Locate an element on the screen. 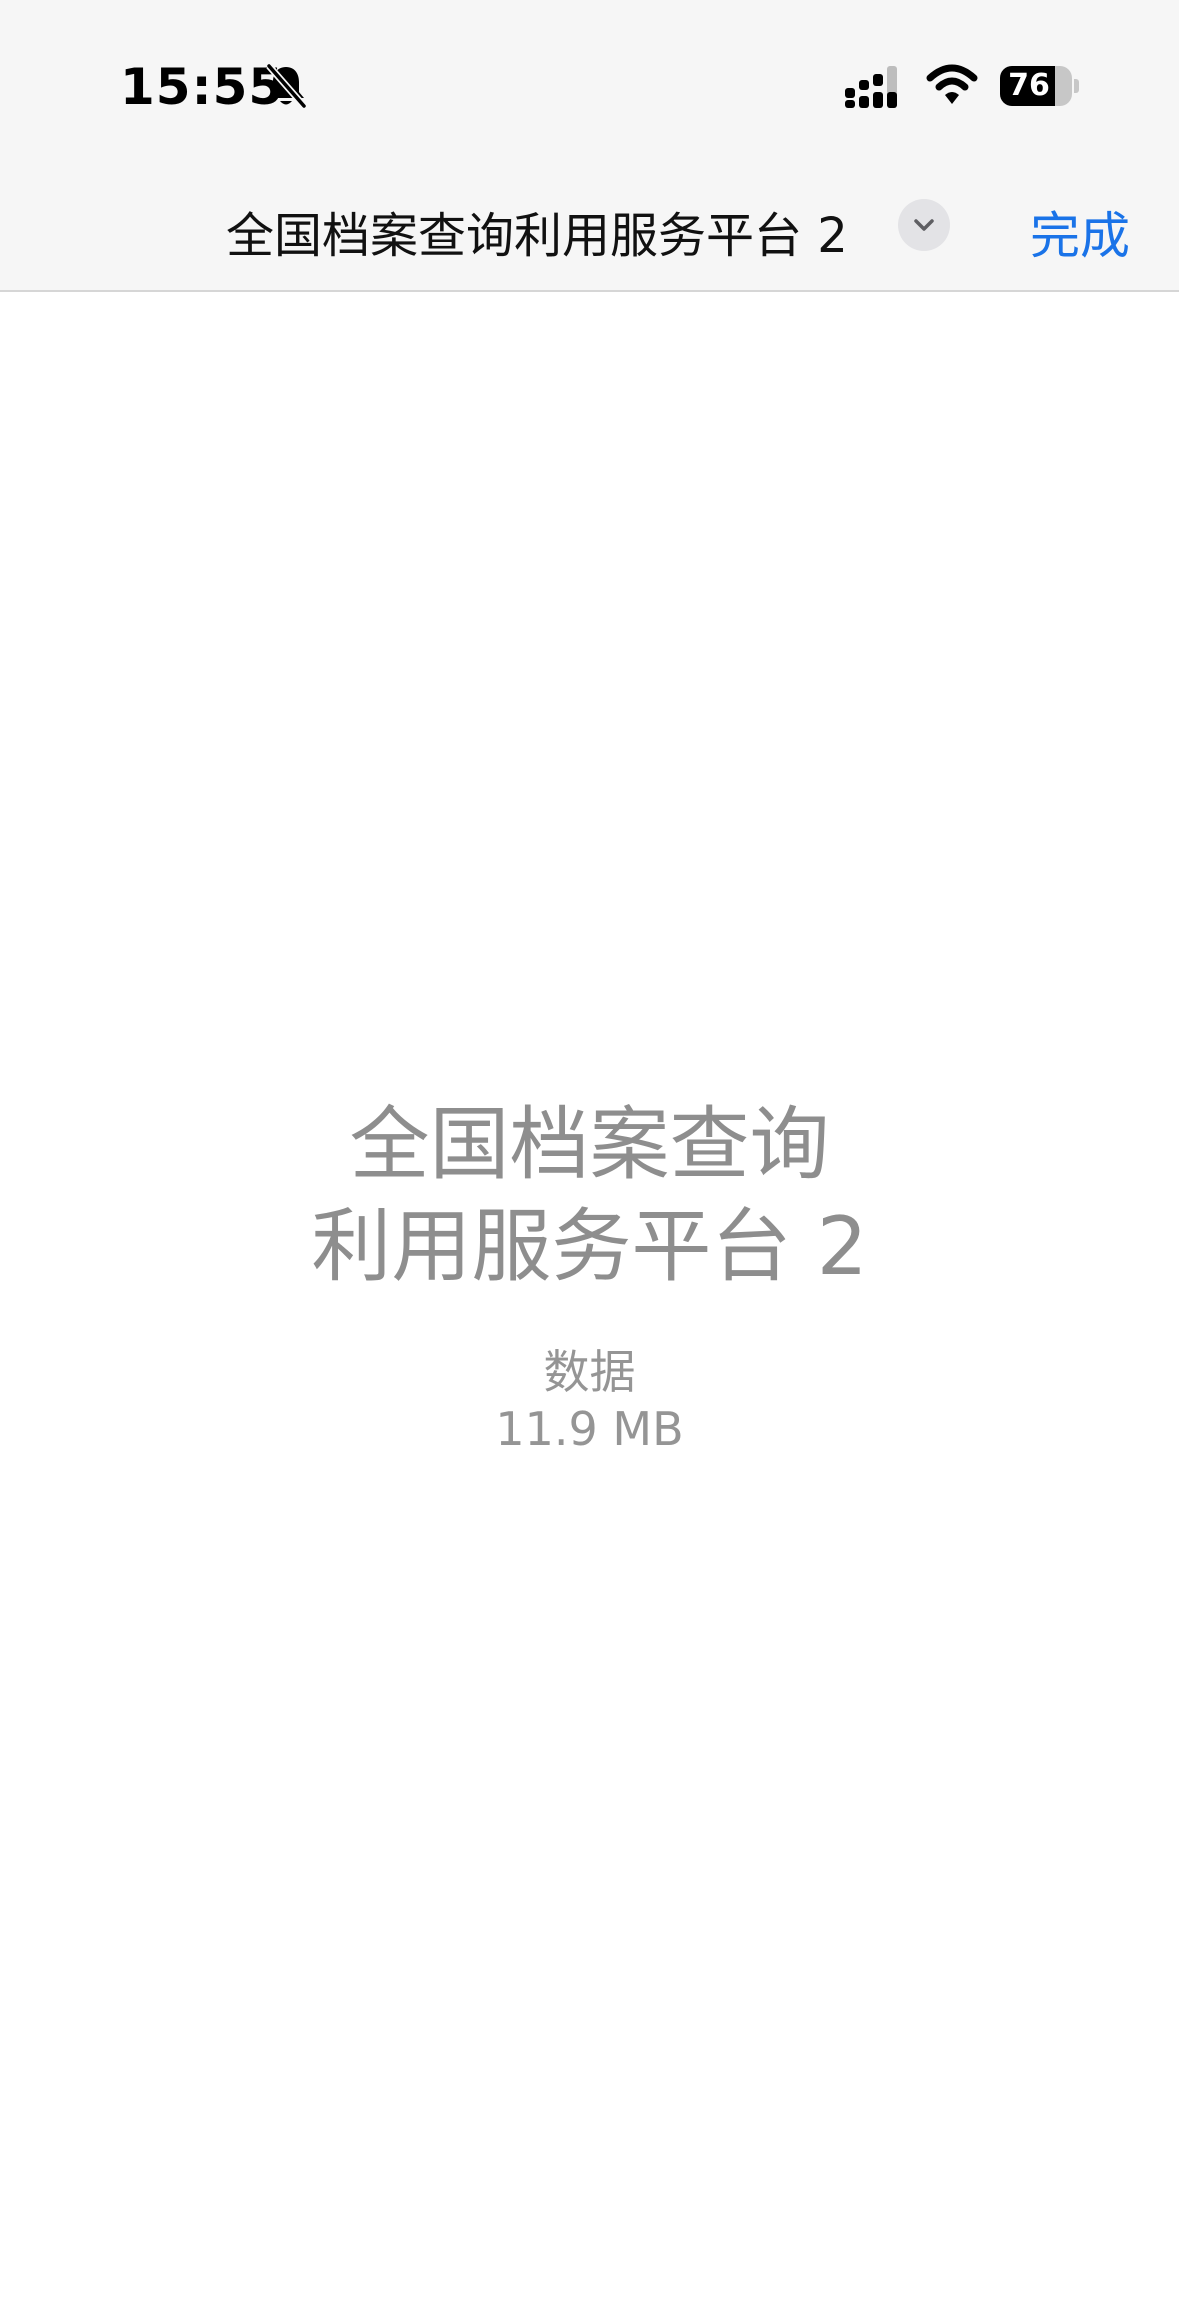 The height and width of the screenshot is (2298, 1179). status-time: 15:55 is located at coordinates (202, 87).